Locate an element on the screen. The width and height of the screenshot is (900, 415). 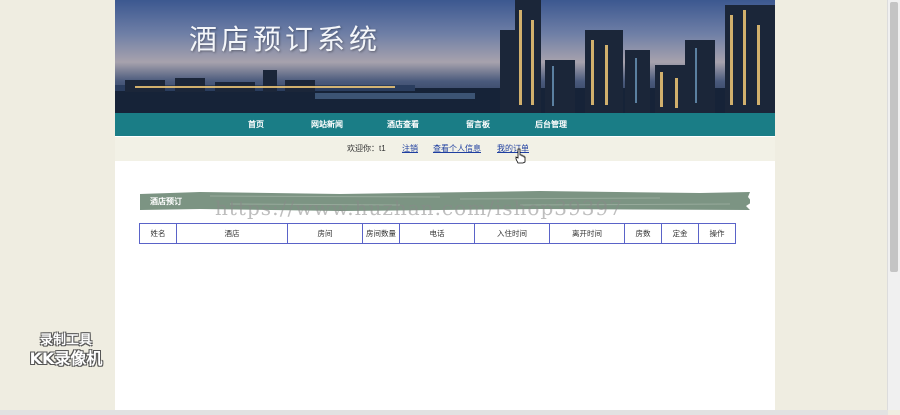
vertical-scrollbar is located at coordinates (893, 205).